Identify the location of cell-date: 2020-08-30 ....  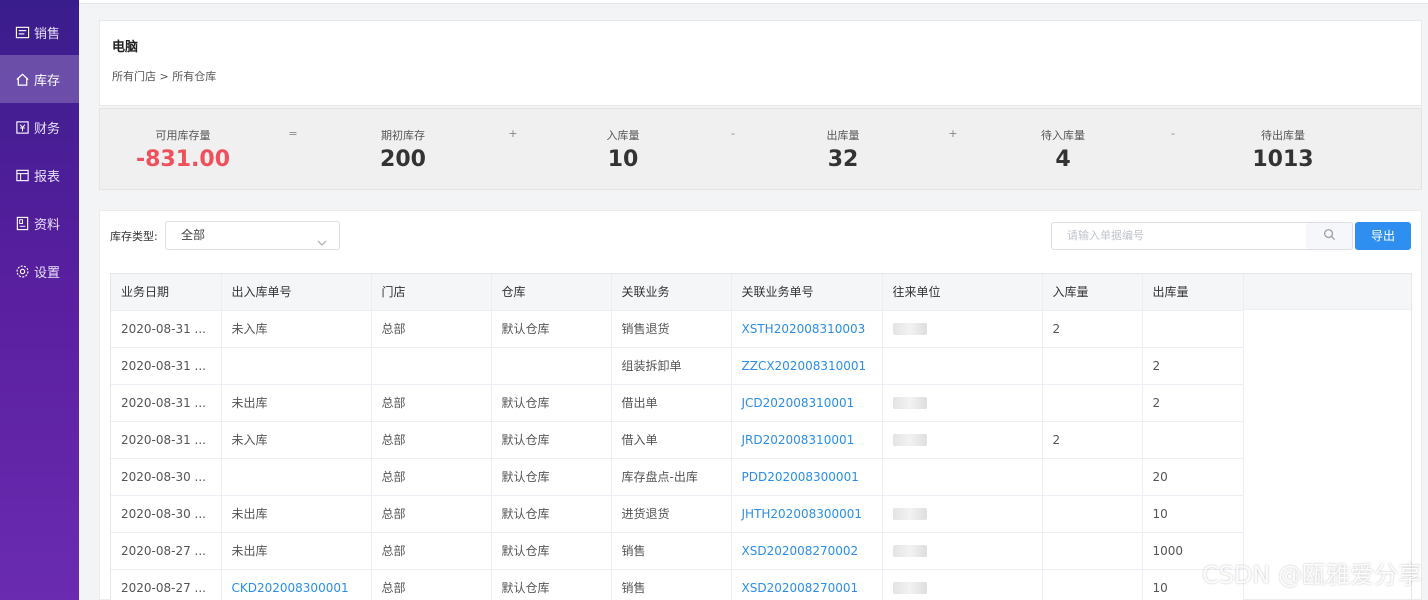
(166, 514).